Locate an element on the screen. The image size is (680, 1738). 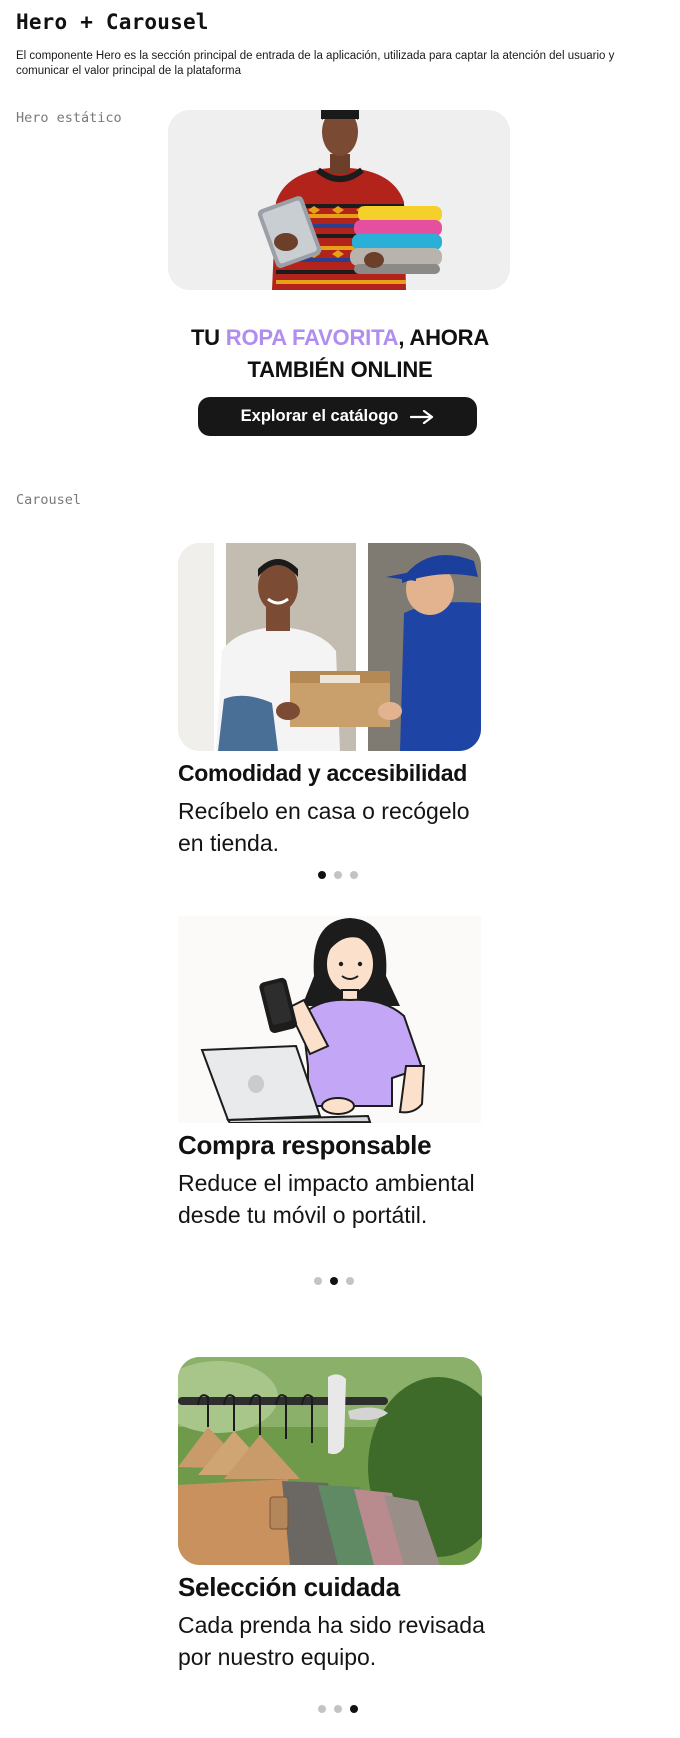
carousel-slide-3-image is located at coordinates (330, 1461).